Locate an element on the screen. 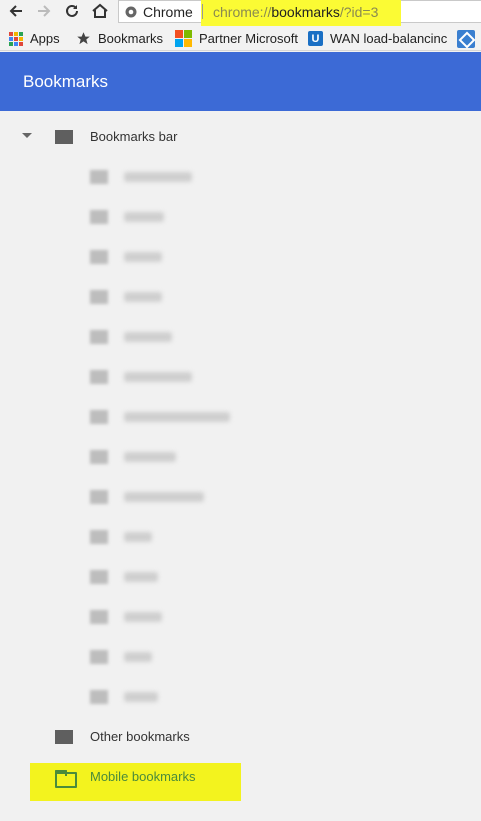 This screenshot has width=481, height=821. bookmark-bookmarks: Bookmarks is located at coordinates (119, 38).